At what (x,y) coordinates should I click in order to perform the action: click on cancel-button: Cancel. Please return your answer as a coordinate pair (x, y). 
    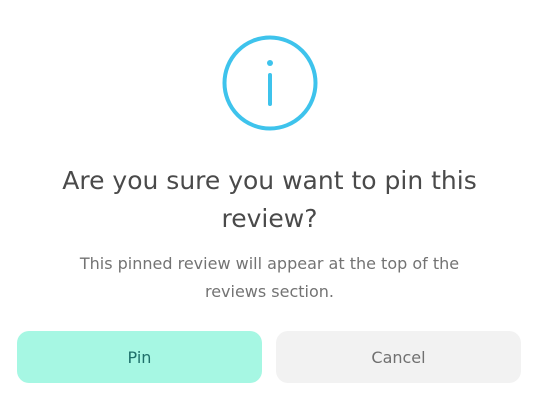
    Looking at the image, I should click on (398, 357).